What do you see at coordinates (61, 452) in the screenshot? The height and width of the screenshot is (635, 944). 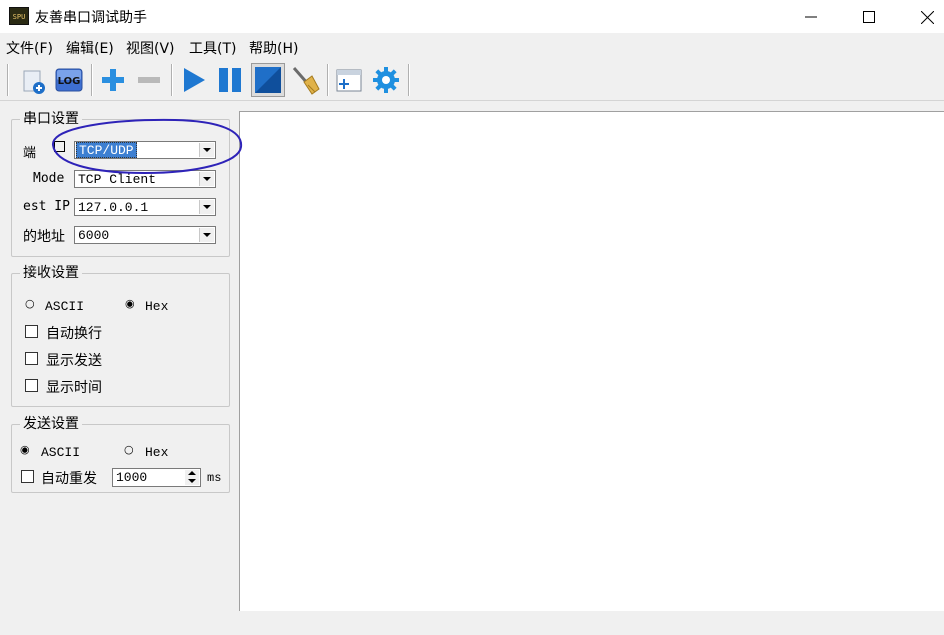 I see `send-ascii-label: ASCII` at bounding box center [61, 452].